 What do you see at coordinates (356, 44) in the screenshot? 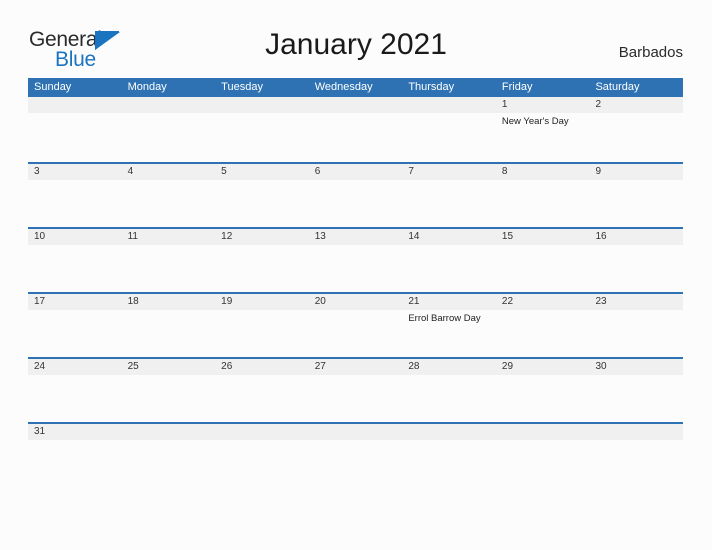
I see `page-title: January 2021` at bounding box center [356, 44].